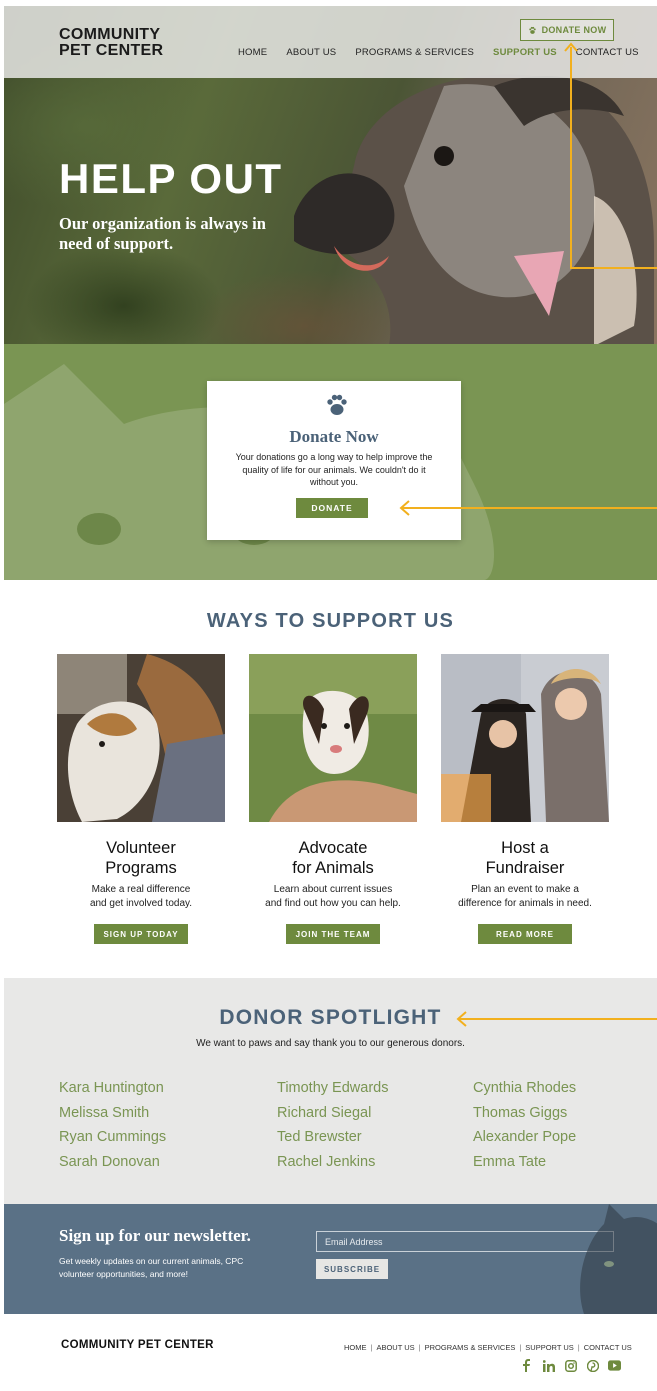  I want to click on facebook-icon, so click(526, 1365).